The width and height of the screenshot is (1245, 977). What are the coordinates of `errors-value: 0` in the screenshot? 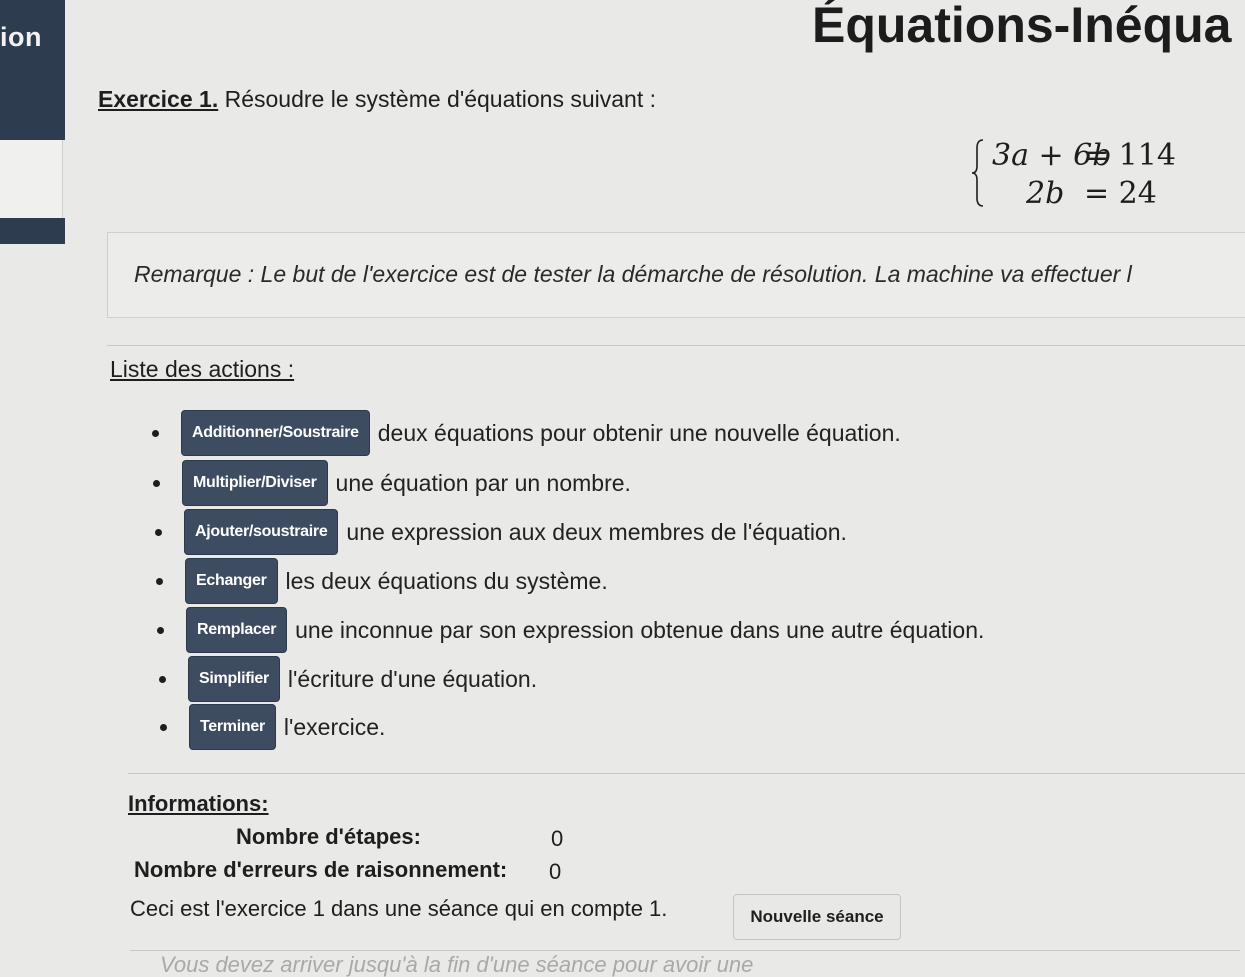 It's located at (555, 871).